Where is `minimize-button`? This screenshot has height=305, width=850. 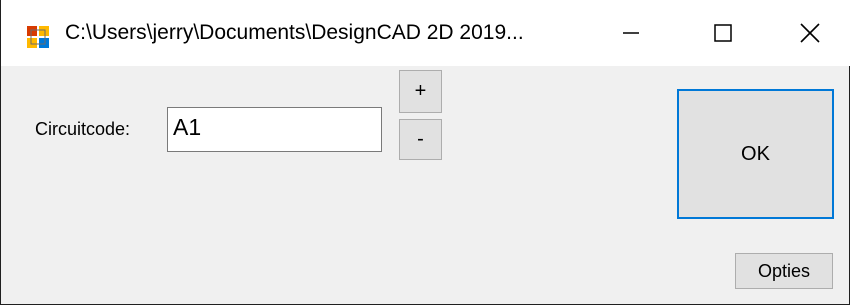
minimize-button is located at coordinates (631, 33).